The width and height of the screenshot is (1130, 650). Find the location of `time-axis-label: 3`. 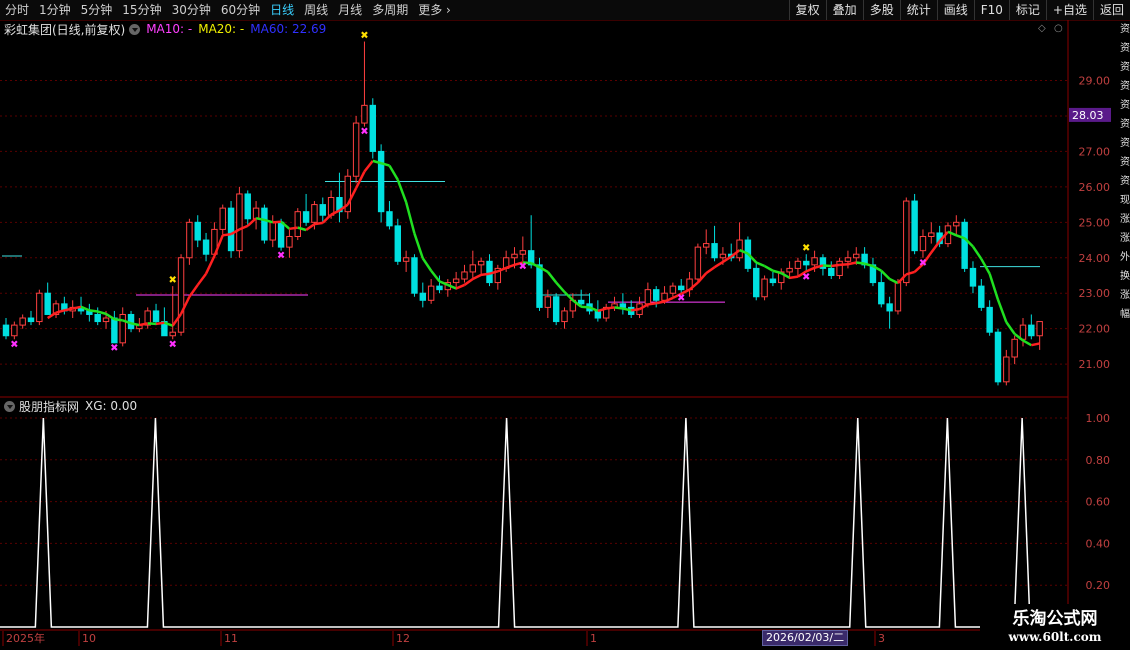

time-axis-label: 3 is located at coordinates (881, 638).